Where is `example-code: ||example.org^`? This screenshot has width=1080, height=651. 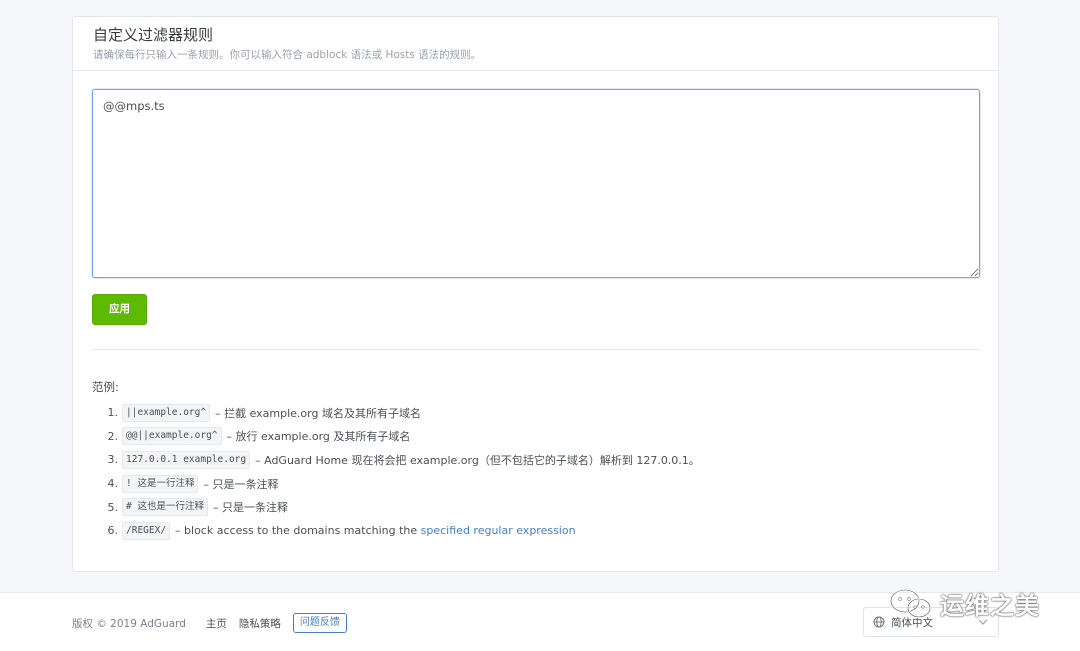
example-code: ||example.org^ is located at coordinates (166, 412).